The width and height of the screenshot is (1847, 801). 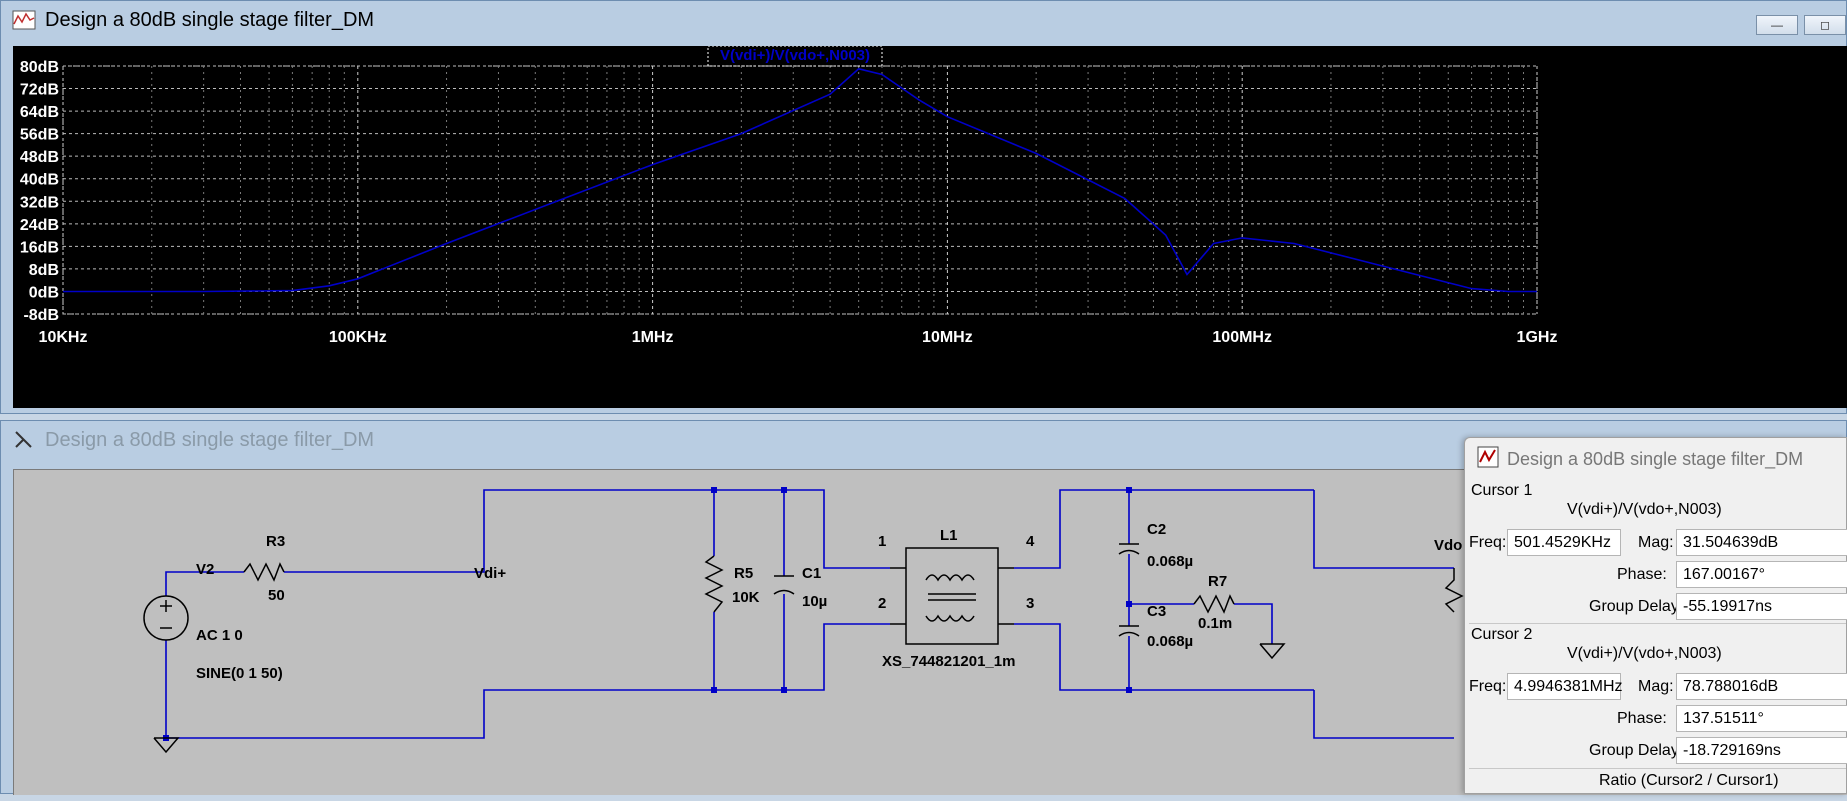 What do you see at coordinates (1217, 581) in the screenshot?
I see `r7-label: R7` at bounding box center [1217, 581].